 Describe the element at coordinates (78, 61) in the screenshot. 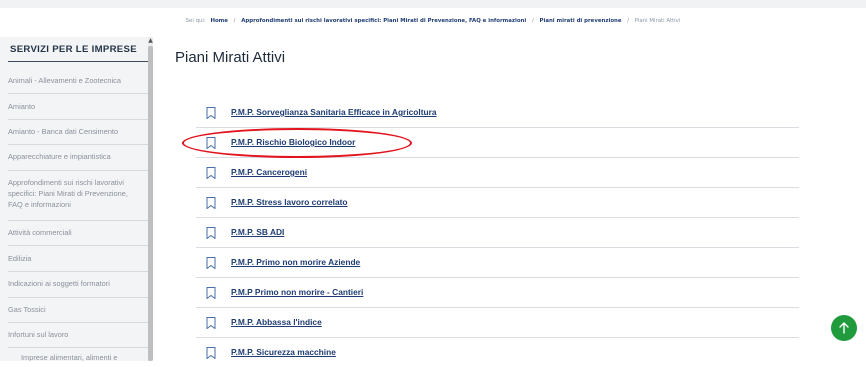

I see `sidebar-title-rule` at that location.